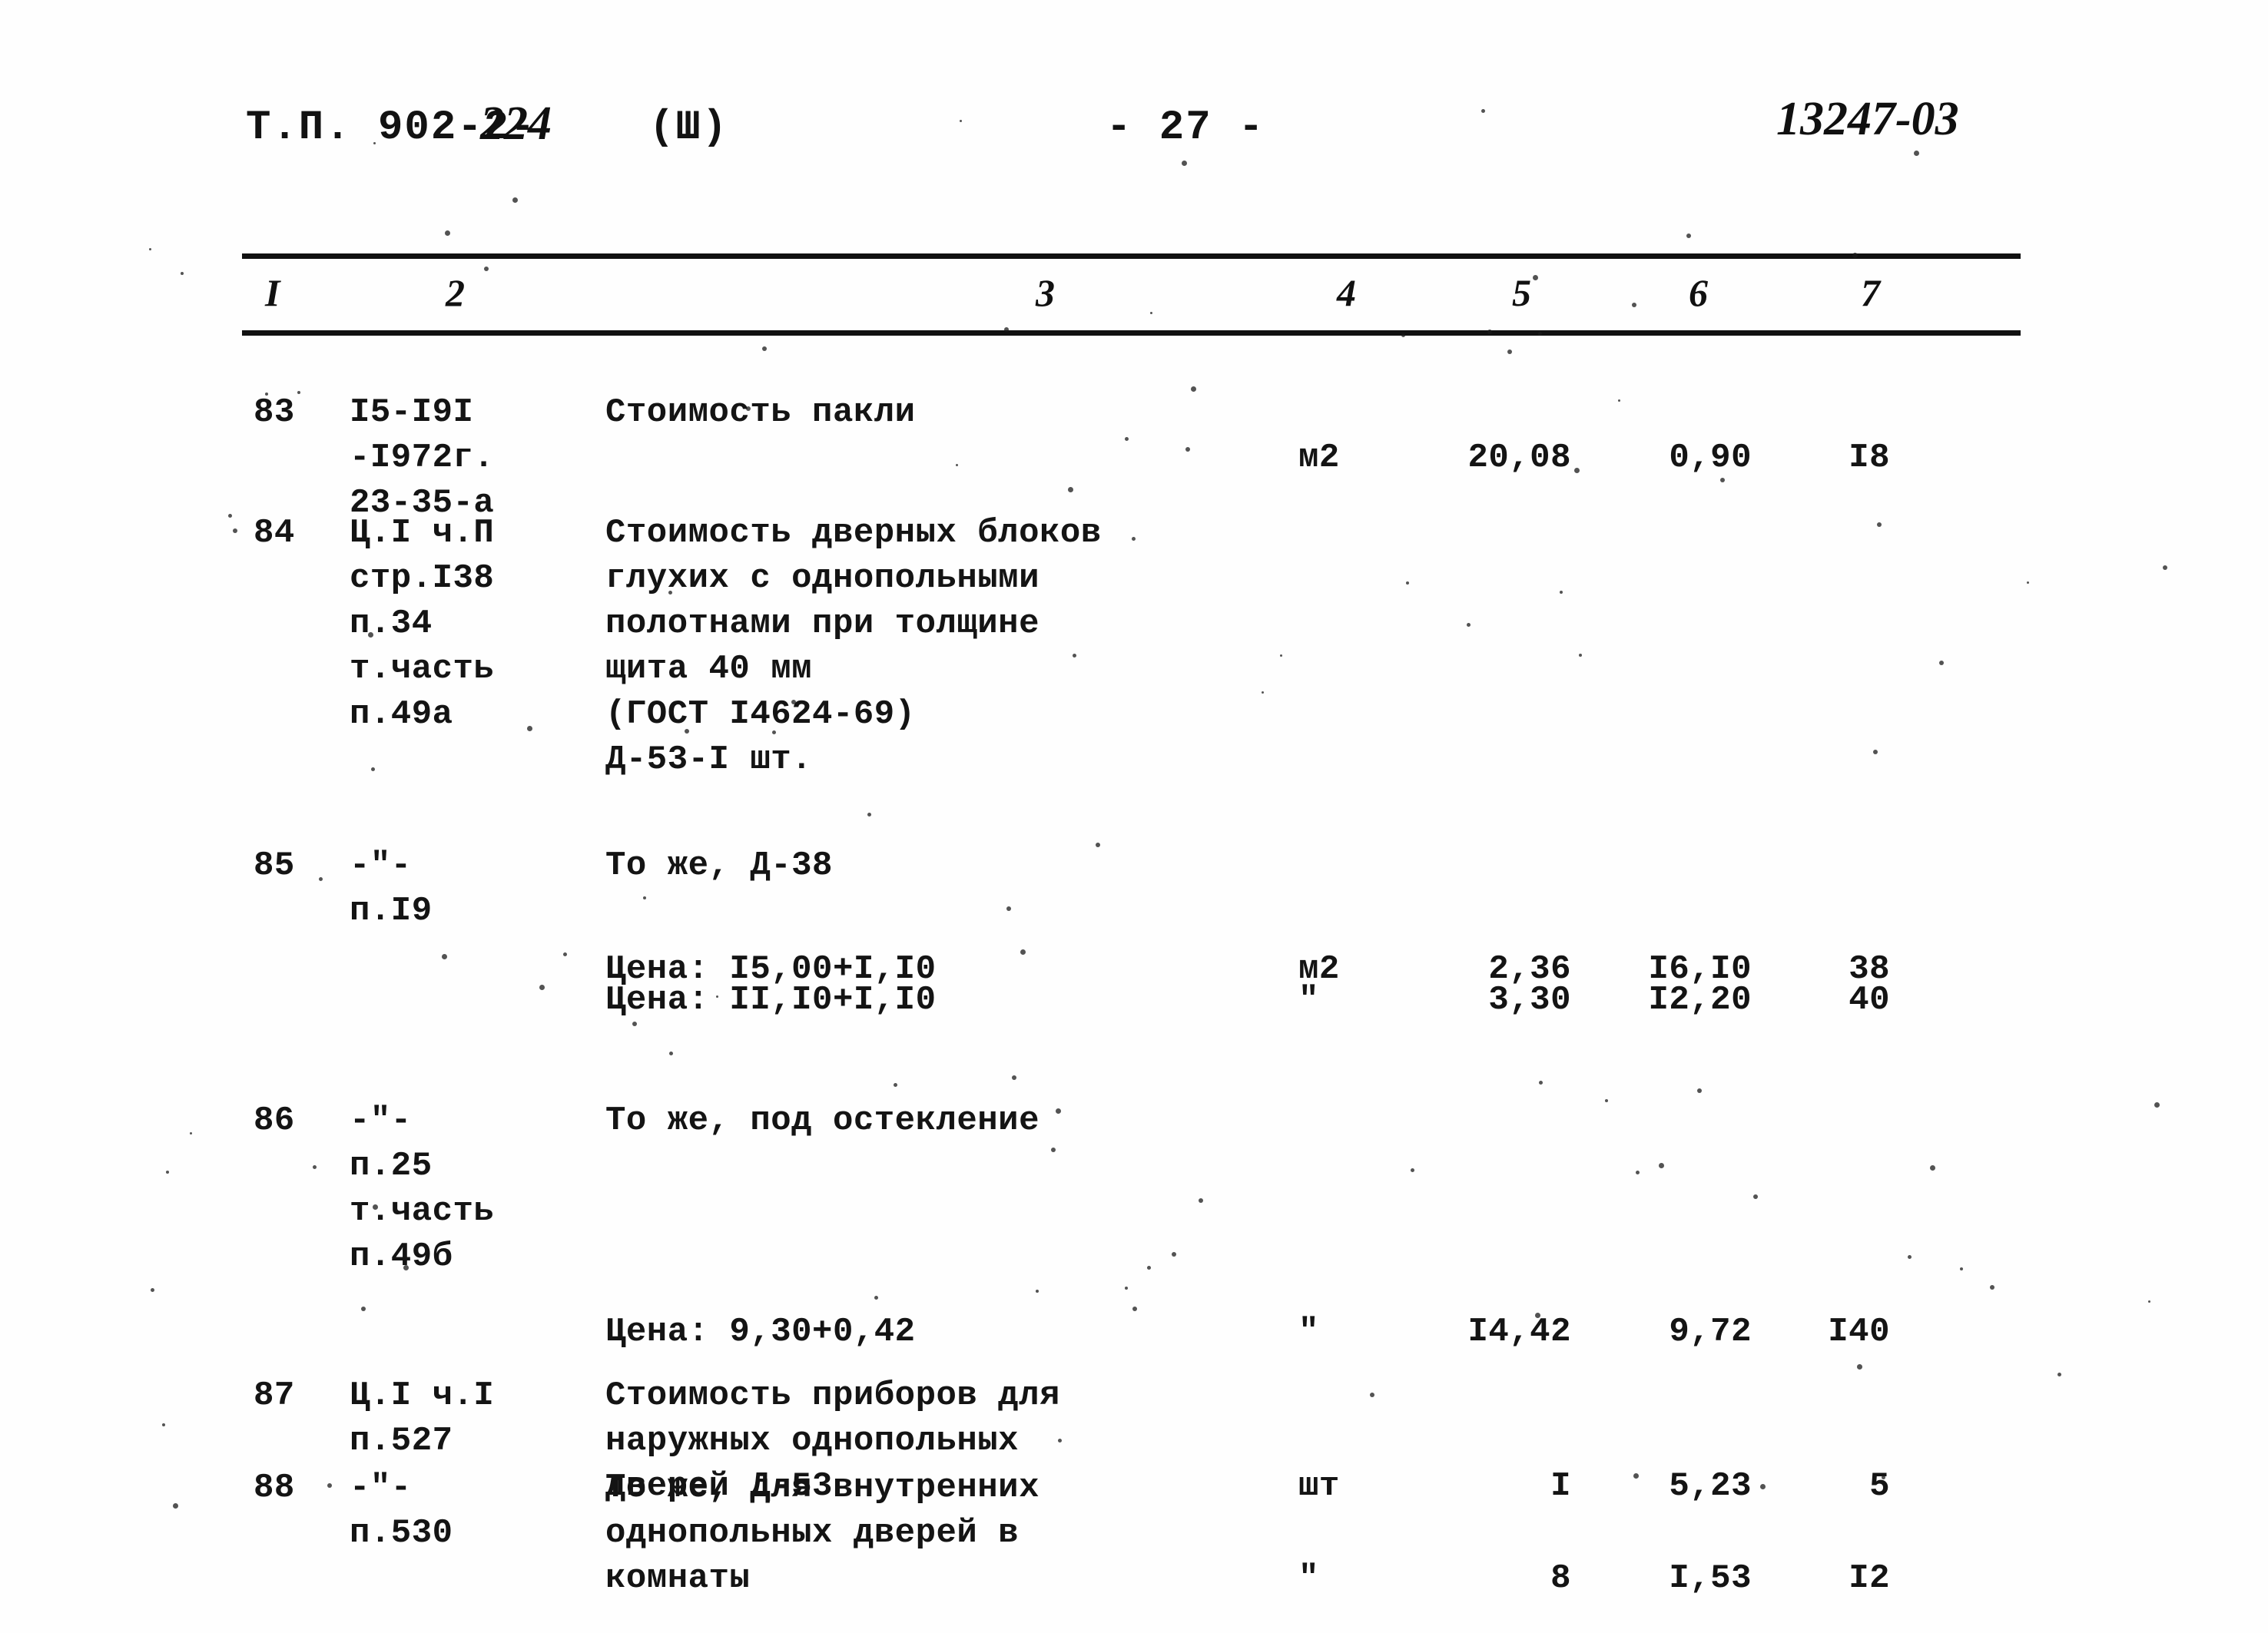 The width and height of the screenshot is (2268, 1633). Describe the element at coordinates (392, 624) in the screenshot. I see `reference-line: п.34` at that location.